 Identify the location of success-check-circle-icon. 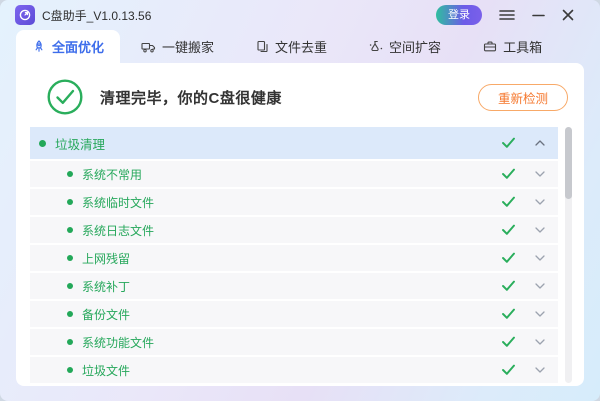
(65, 97).